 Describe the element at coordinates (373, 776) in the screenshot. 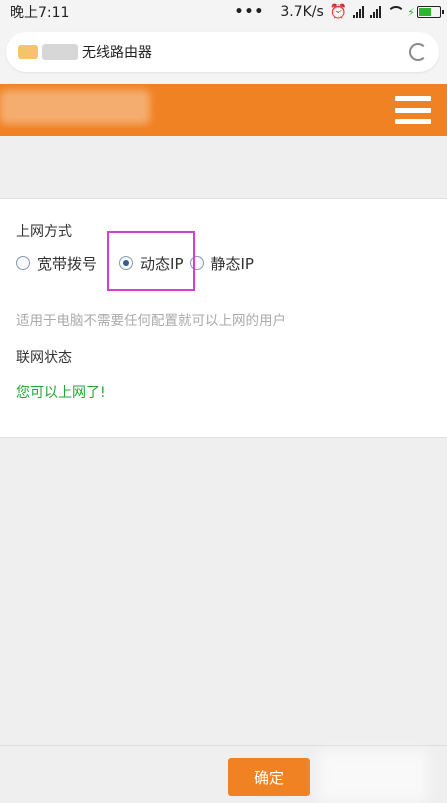

I see `redacted-watermark` at that location.